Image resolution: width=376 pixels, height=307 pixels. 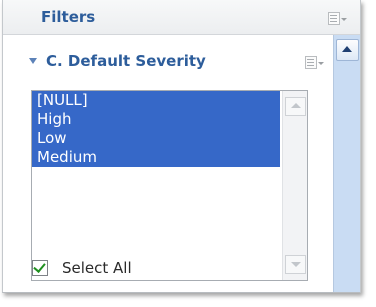 I want to click on section-header-default-severity: C. Default Severity, so click(x=168, y=59).